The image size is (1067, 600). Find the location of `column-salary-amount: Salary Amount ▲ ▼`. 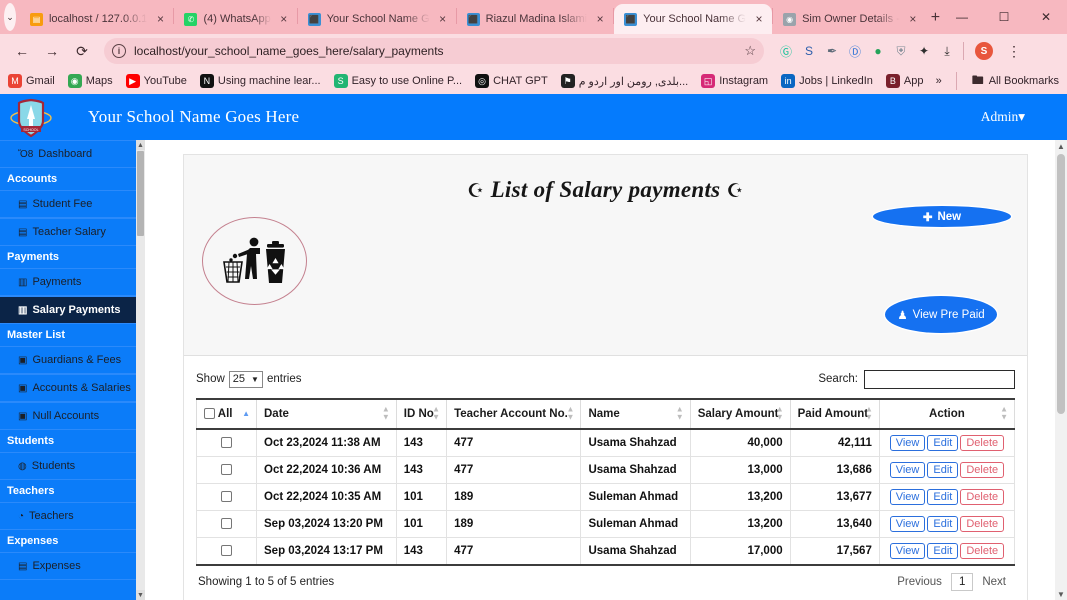

column-salary-amount: Salary Amount ▲ ▼ is located at coordinates (740, 414).